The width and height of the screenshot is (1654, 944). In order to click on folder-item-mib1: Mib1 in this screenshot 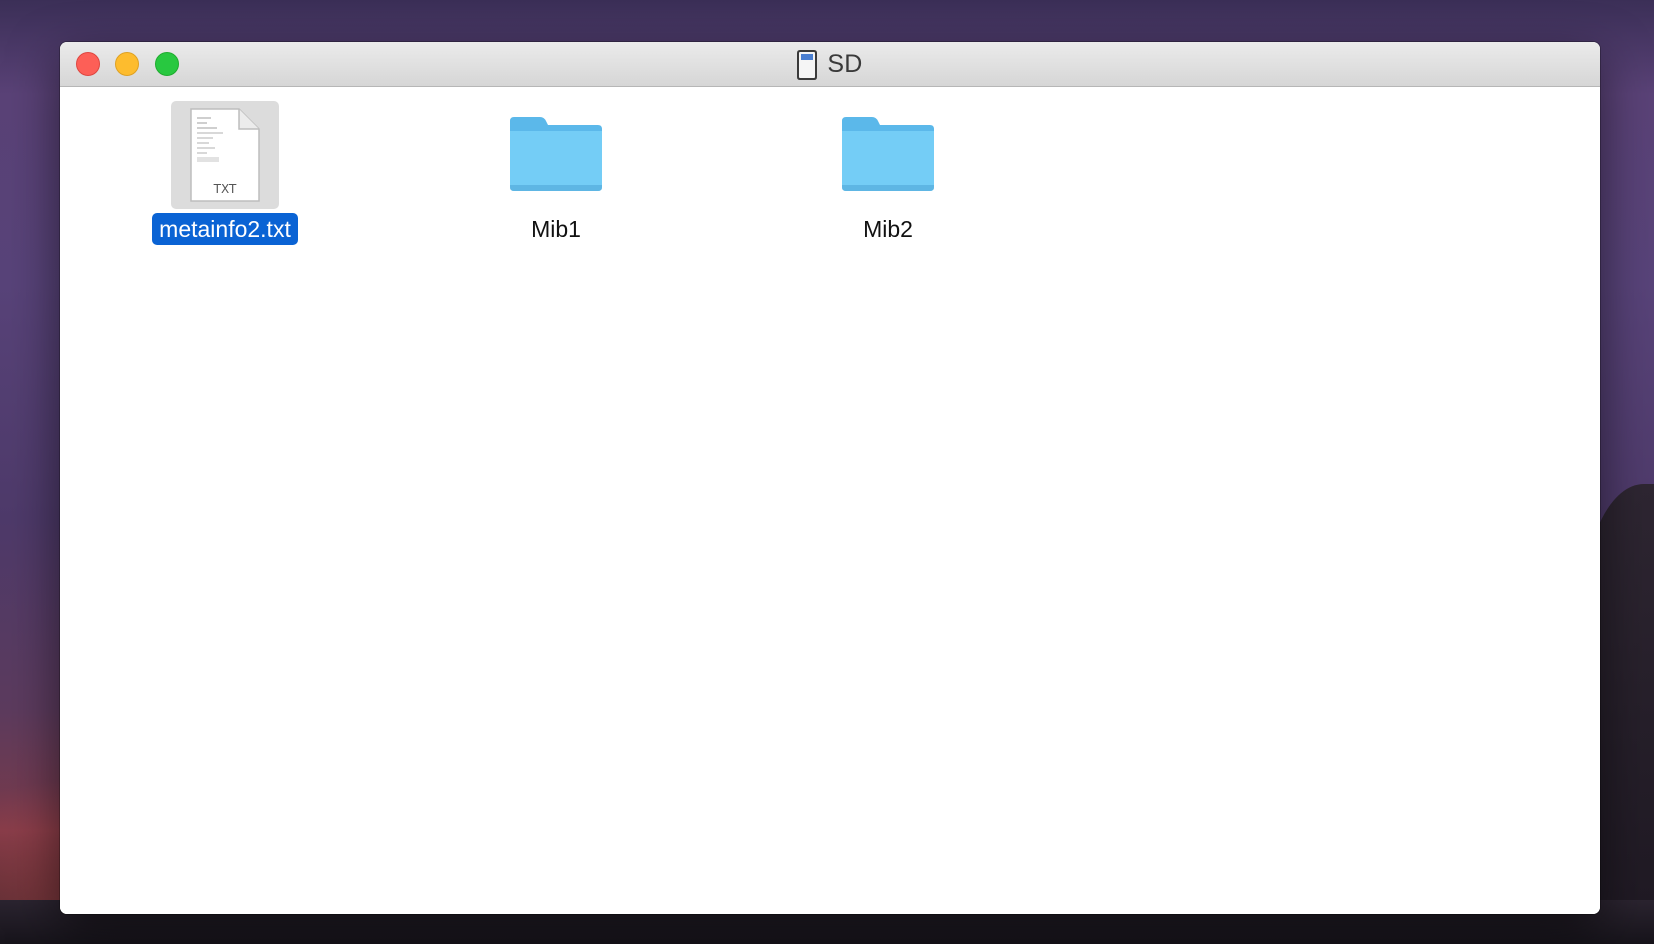, I will do `click(556, 171)`.